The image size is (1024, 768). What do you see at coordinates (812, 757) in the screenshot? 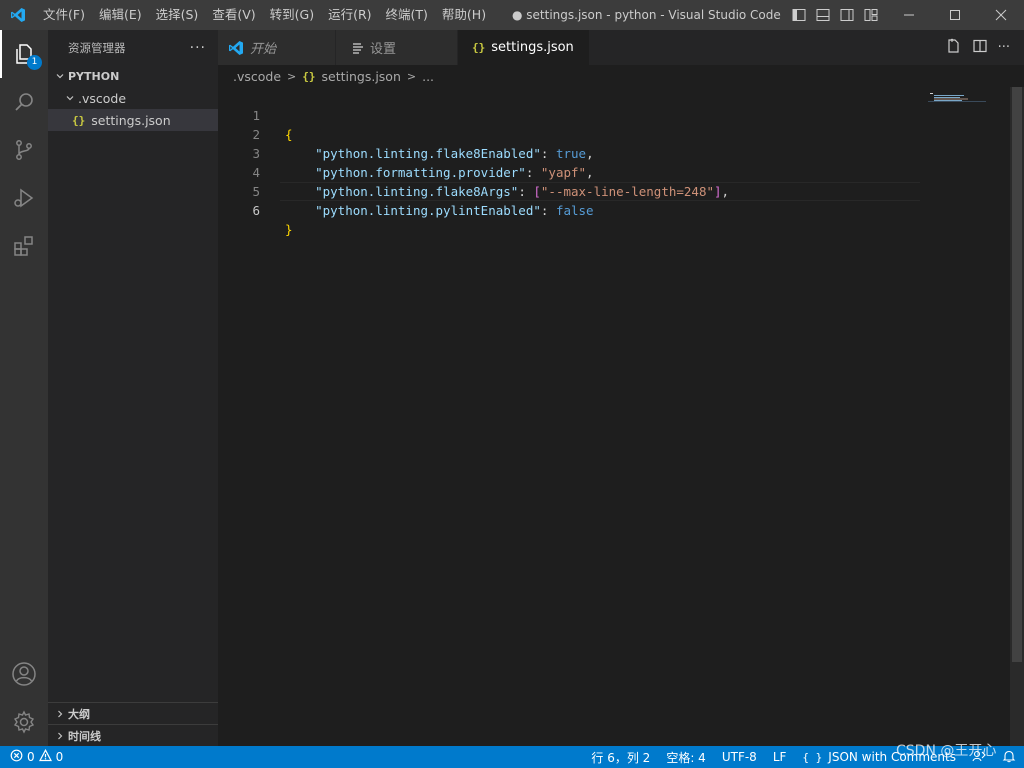
I see `json-language-icon: { }` at bounding box center [812, 757].